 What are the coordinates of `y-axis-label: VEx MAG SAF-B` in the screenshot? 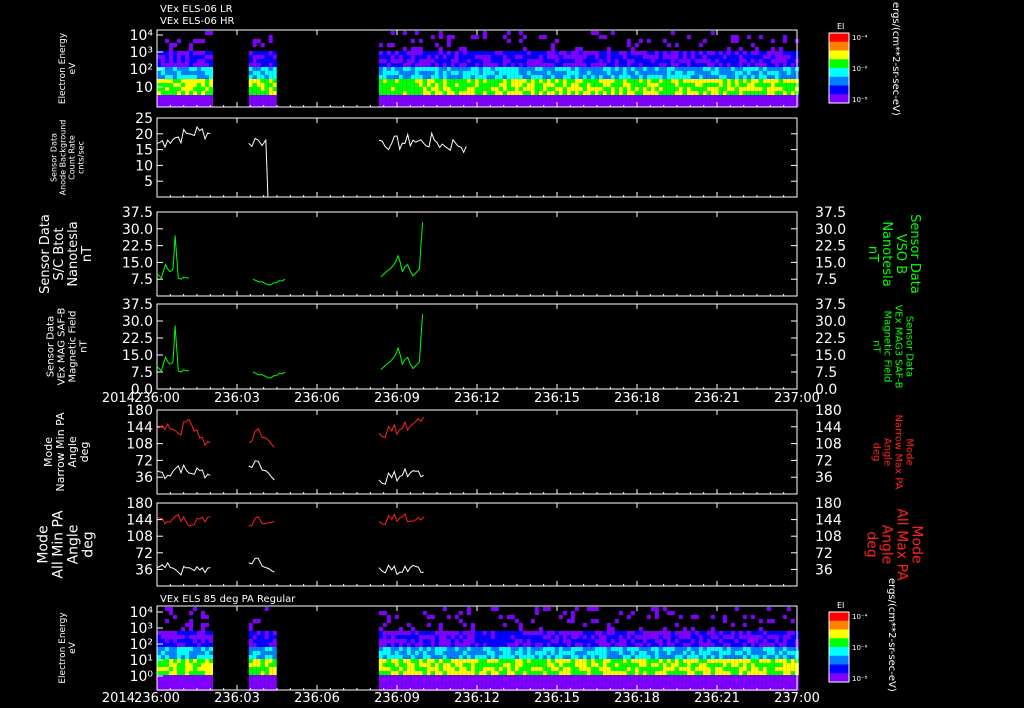 It's located at (62, 347).